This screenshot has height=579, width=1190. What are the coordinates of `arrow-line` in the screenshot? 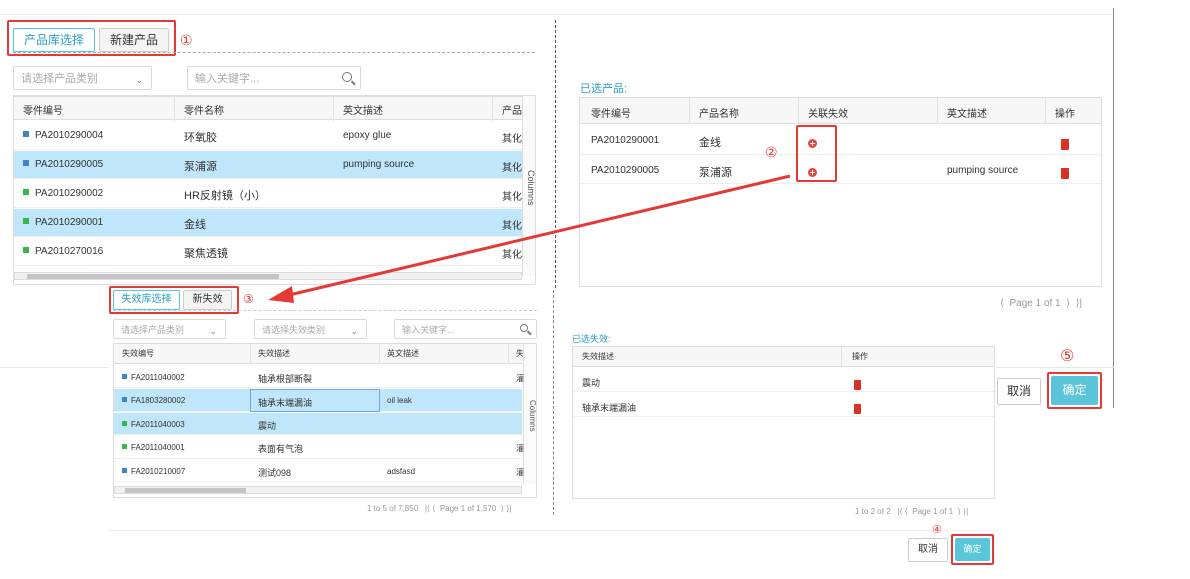 It's located at (537, 236).